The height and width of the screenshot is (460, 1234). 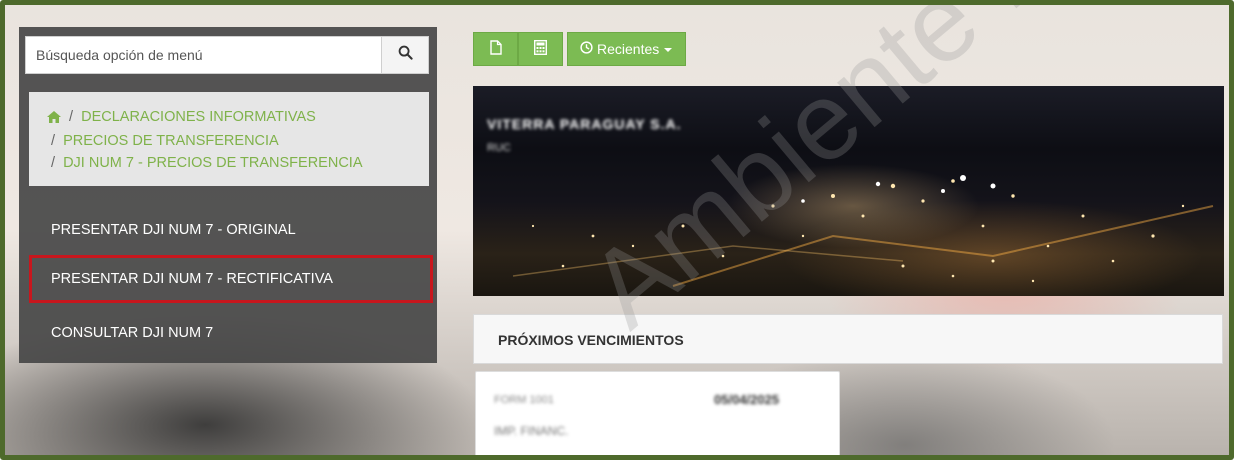 I want to click on due-form-label: FORM 1001, so click(x=524, y=400).